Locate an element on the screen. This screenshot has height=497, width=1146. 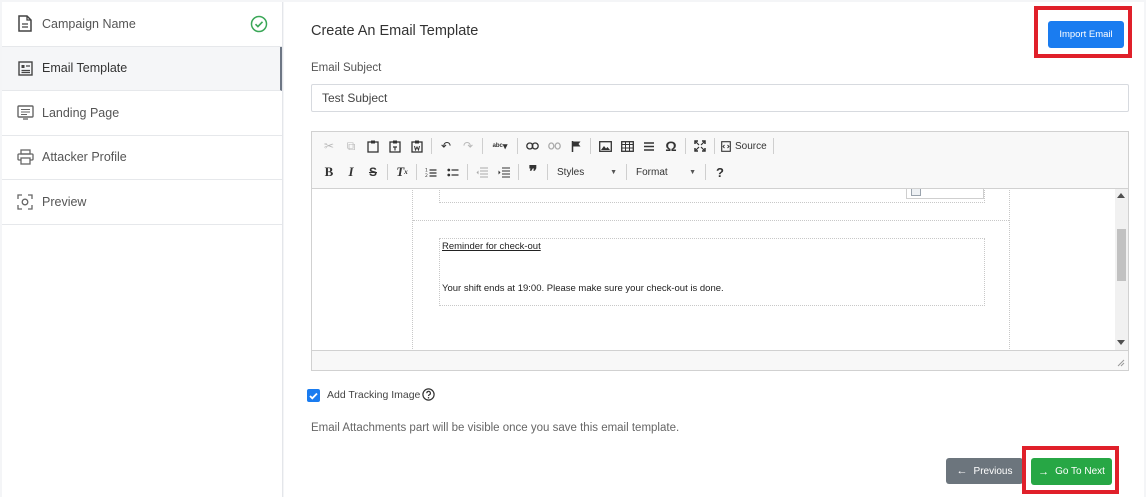
source-label: Source is located at coordinates (751, 146).